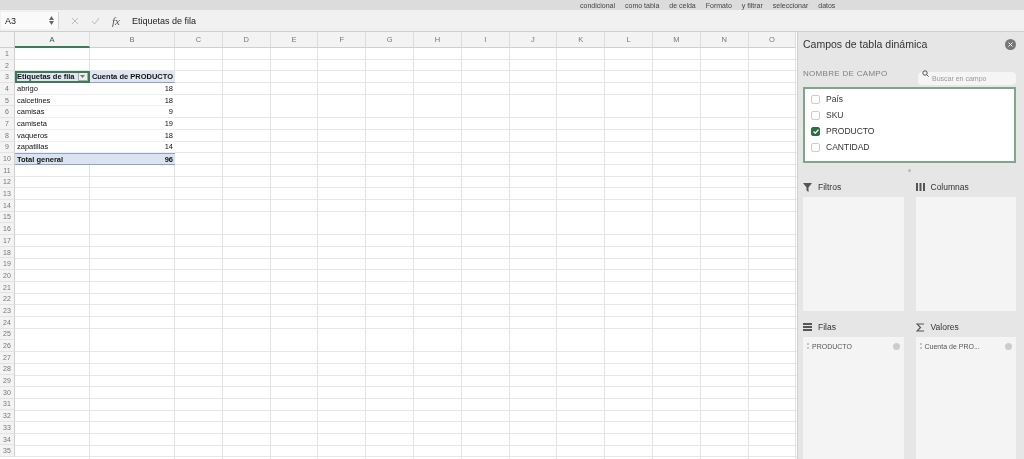 This screenshot has width=1024, height=459. What do you see at coordinates (949, 187) in the screenshot?
I see `area-label: Columnas` at bounding box center [949, 187].